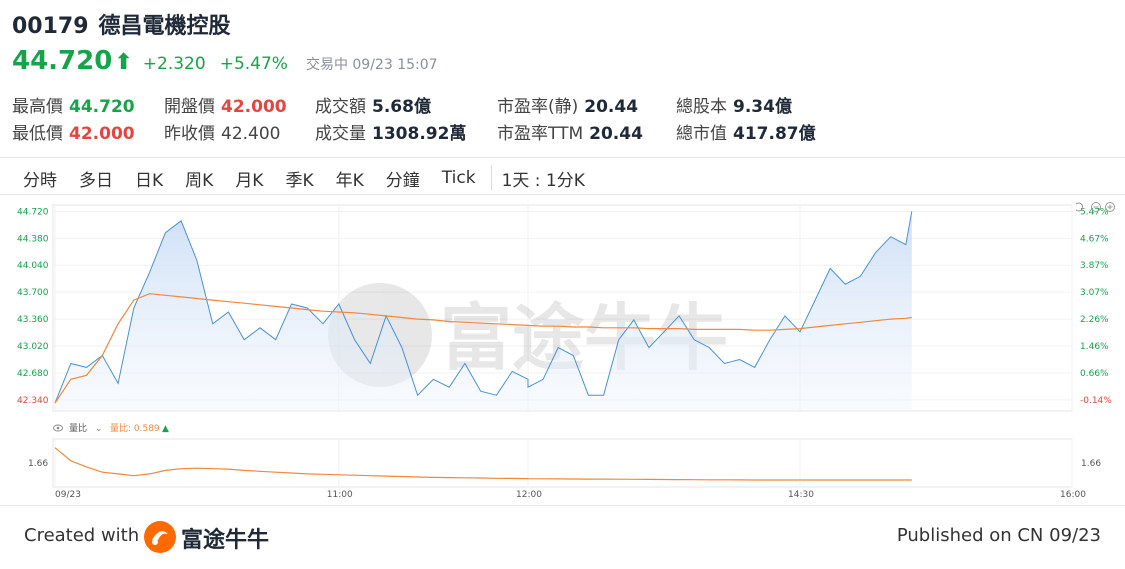 The width and height of the screenshot is (1125, 569). What do you see at coordinates (1073, 495) in the screenshot?
I see `x-tick-label: 16:00` at bounding box center [1073, 495].